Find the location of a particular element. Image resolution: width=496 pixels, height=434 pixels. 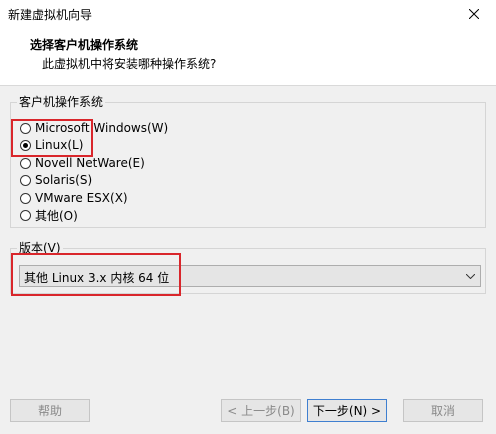

version-group-label: 版本(V) is located at coordinates (40, 248).